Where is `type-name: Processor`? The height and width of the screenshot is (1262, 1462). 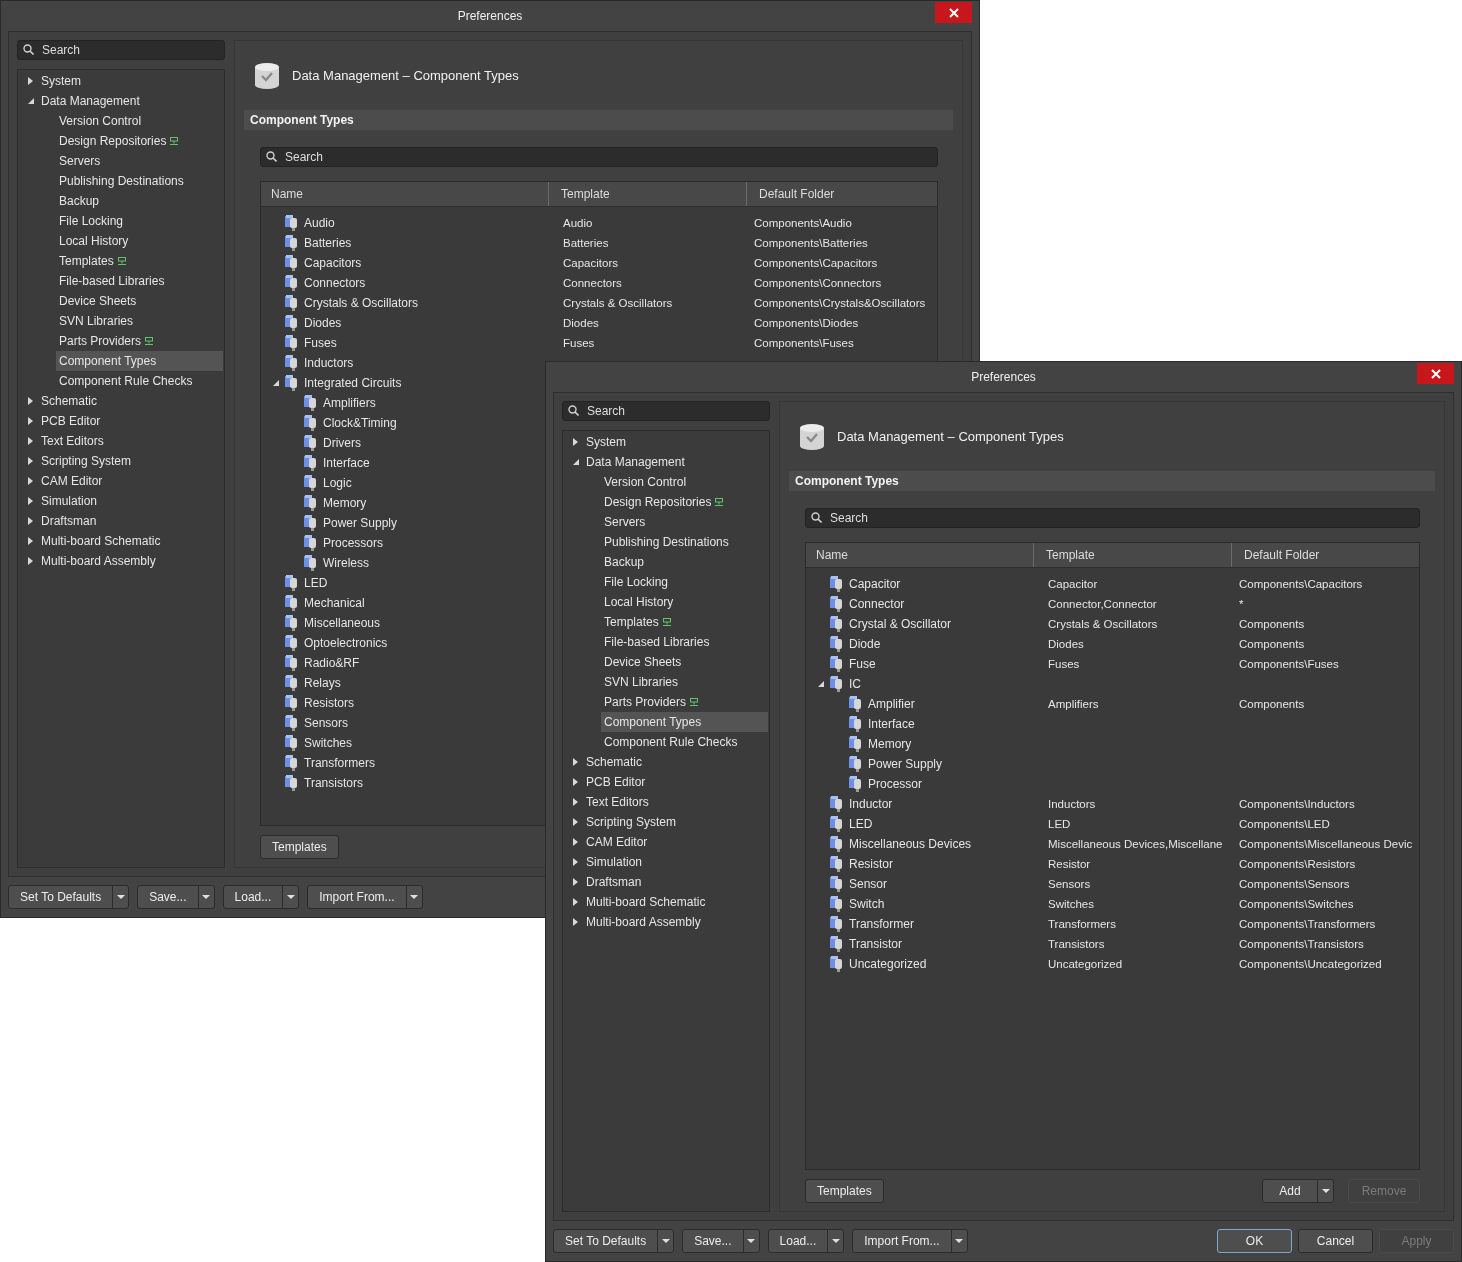
type-name: Processor is located at coordinates (895, 784).